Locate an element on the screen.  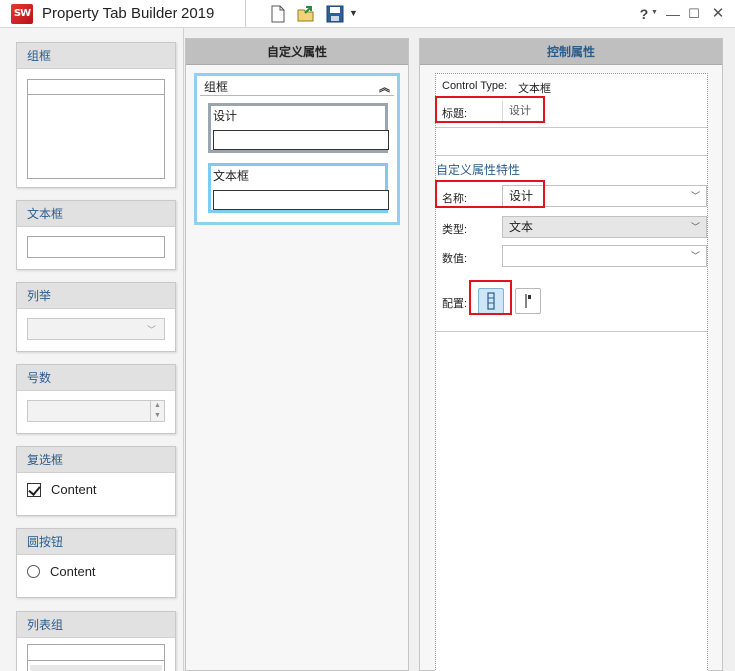
collapse-chevron-icon: ︽ is located at coordinates (384, 88).